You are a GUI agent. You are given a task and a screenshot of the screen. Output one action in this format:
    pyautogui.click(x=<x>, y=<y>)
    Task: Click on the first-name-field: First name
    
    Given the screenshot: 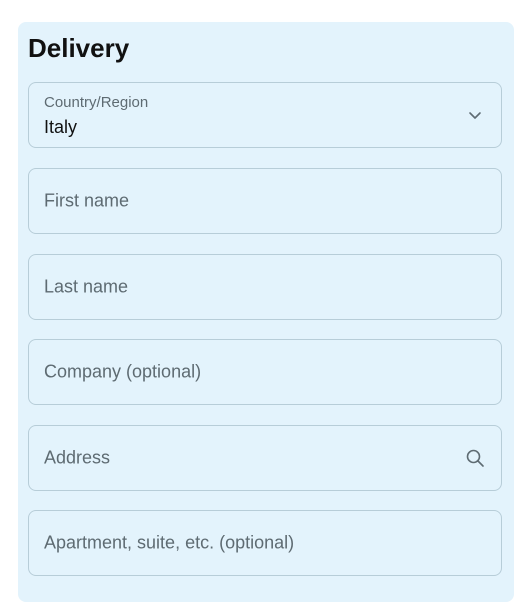 What is the action you would take?
    pyautogui.click(x=265, y=201)
    